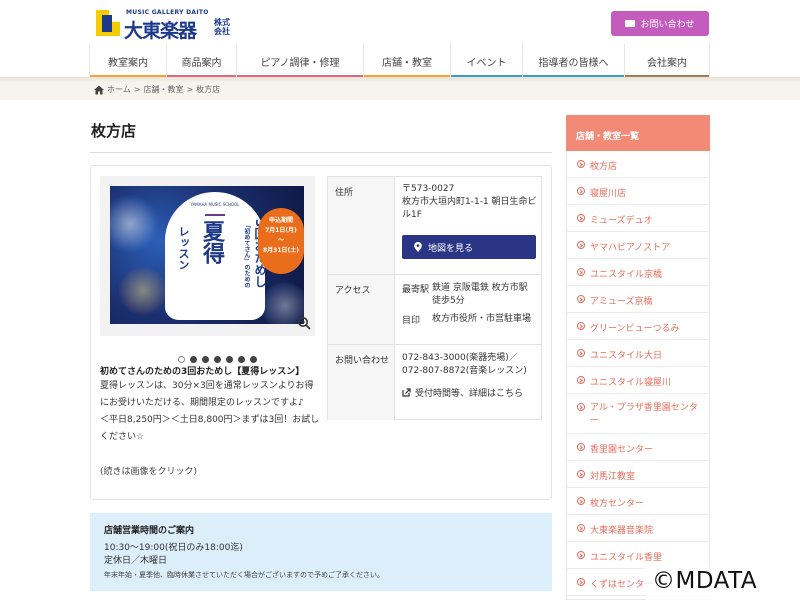 The width and height of the screenshot is (800, 600). I want to click on sidebar-item-green-view-tsurumi: グリーンビューつるみ, so click(638, 326).